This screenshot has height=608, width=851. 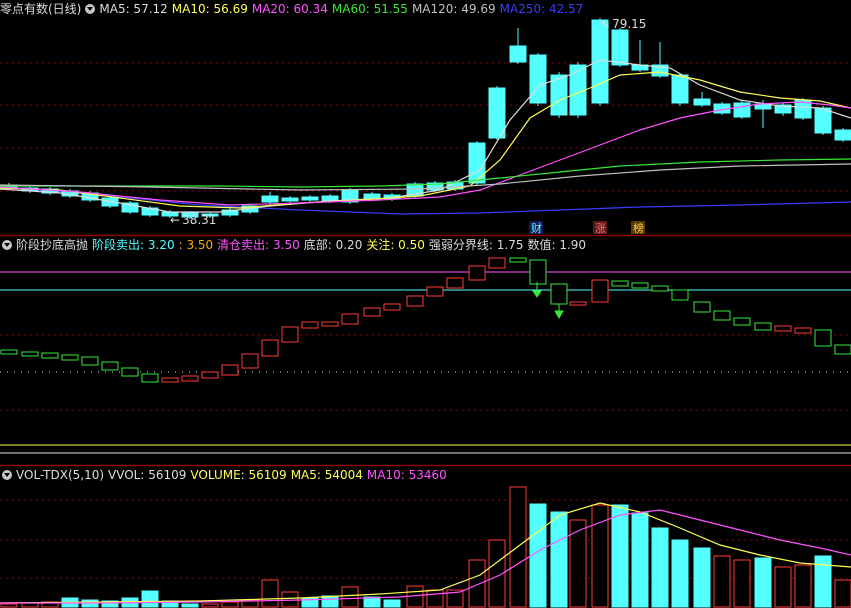 What do you see at coordinates (638, 228) in the screenshot?
I see `marker-bang: 榜` at bounding box center [638, 228].